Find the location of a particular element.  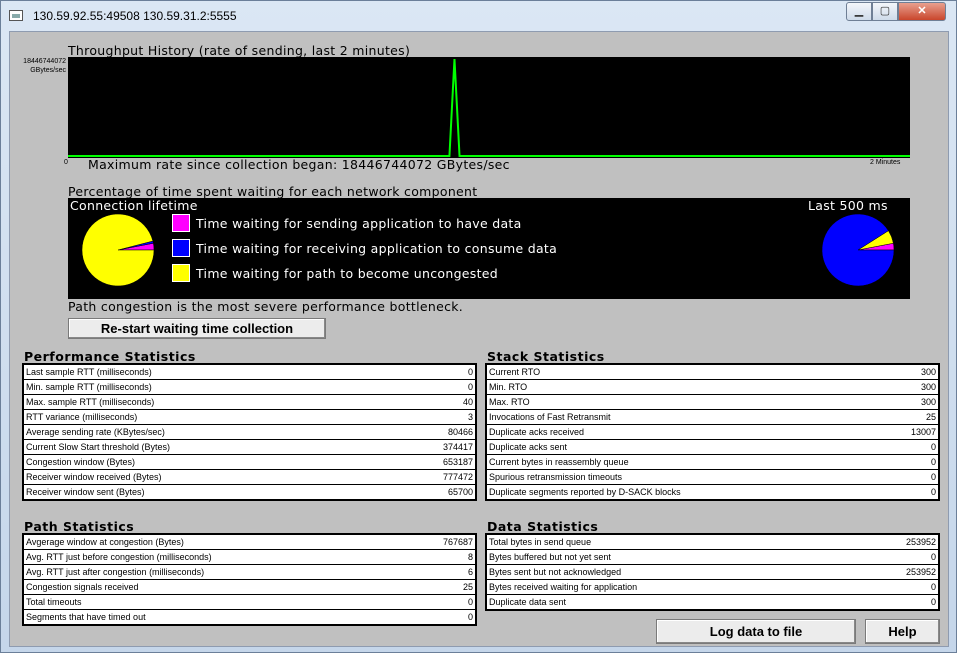

app-icon is located at coordinates (16, 15).